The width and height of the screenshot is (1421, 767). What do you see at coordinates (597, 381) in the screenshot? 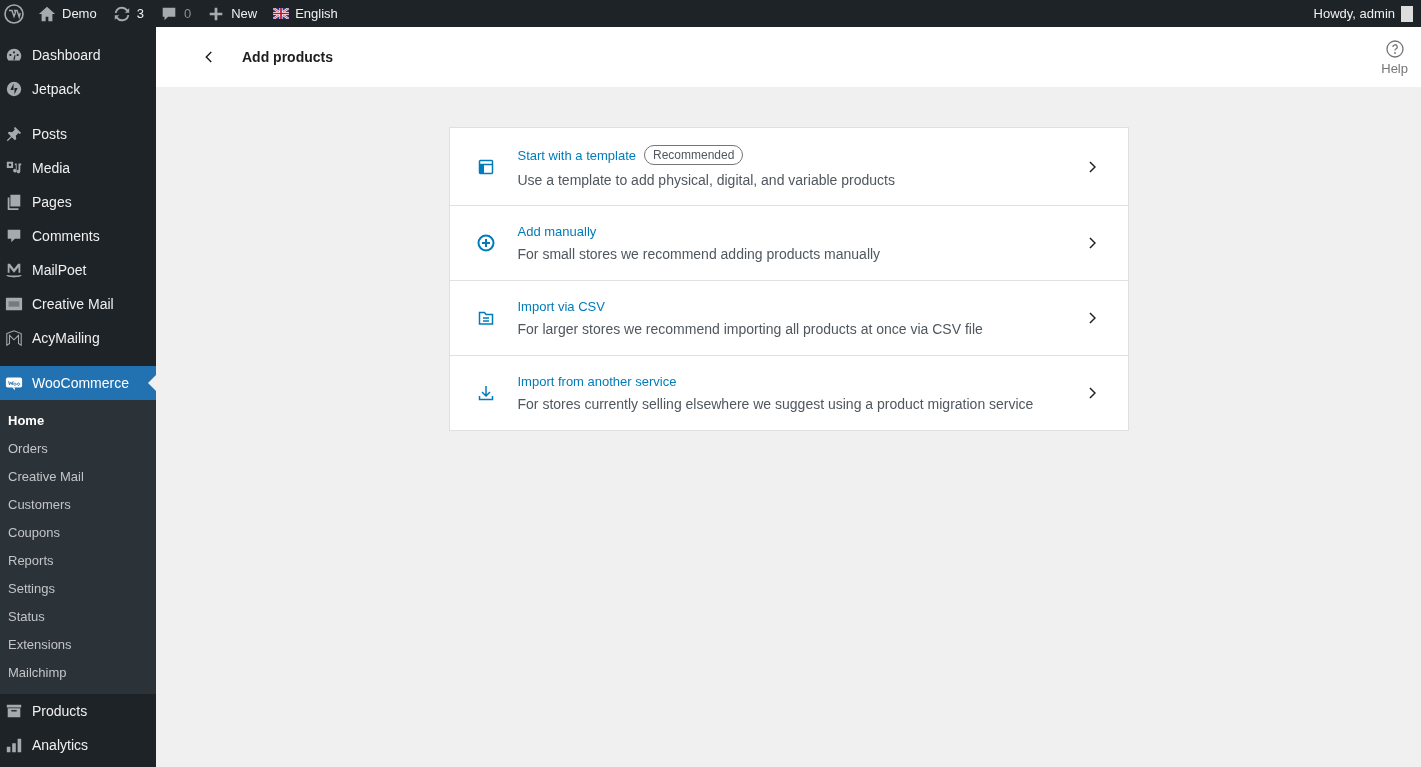
I see `option-title: Import from another service` at bounding box center [597, 381].